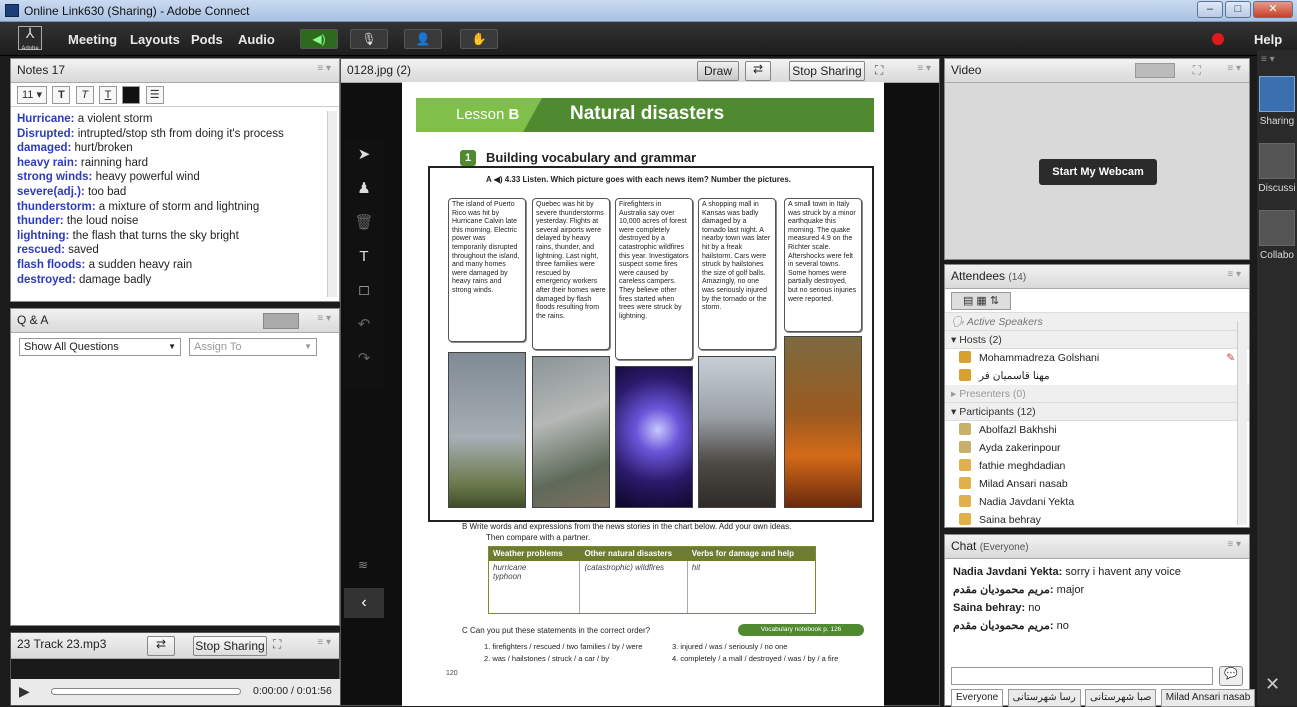 This screenshot has width=1297, height=707. What do you see at coordinates (1121, 698) in the screenshot?
I see `chat-tab-private: صبا شهرستانی` at bounding box center [1121, 698].